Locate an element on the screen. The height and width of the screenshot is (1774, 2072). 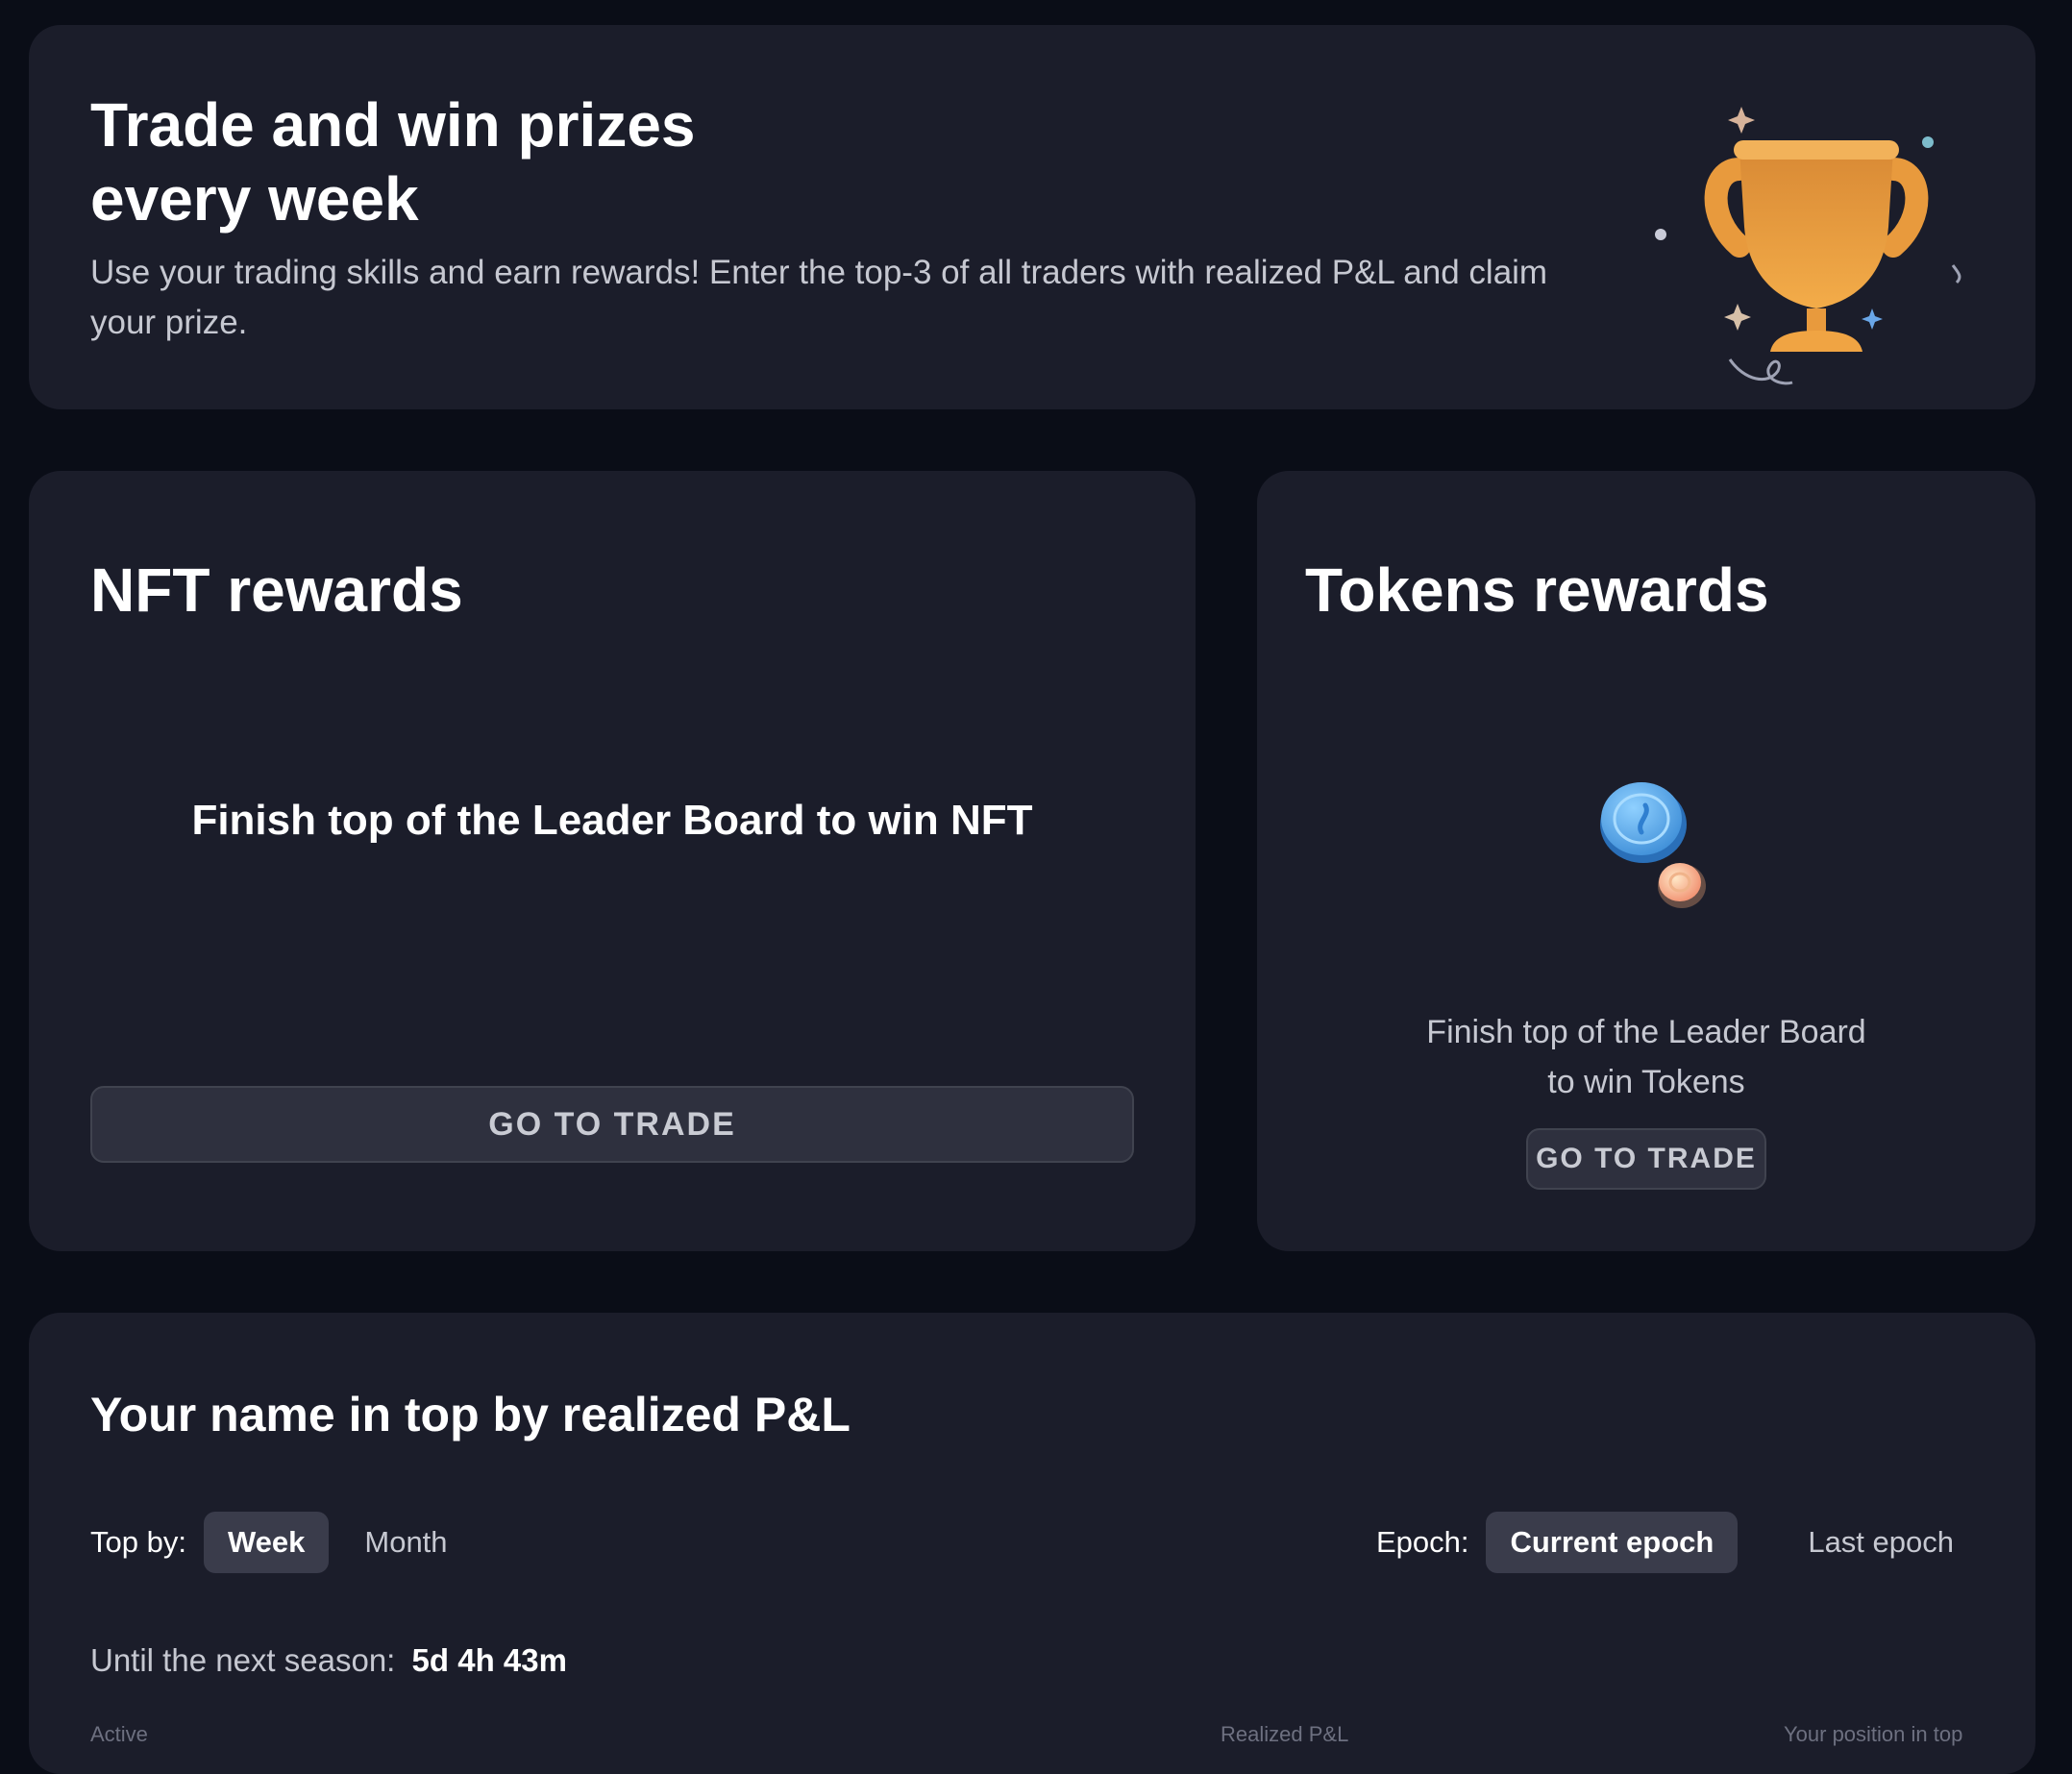
top-by-label: Top by: is located at coordinates (138, 1542).